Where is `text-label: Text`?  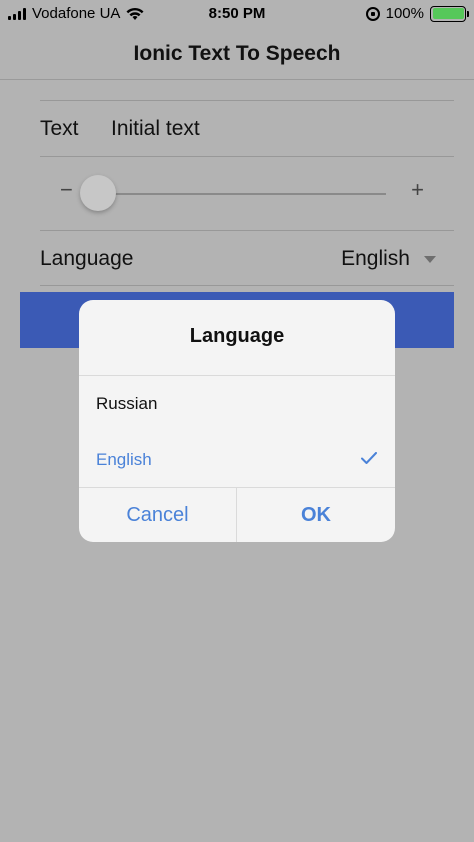 text-label: Text is located at coordinates (59, 128).